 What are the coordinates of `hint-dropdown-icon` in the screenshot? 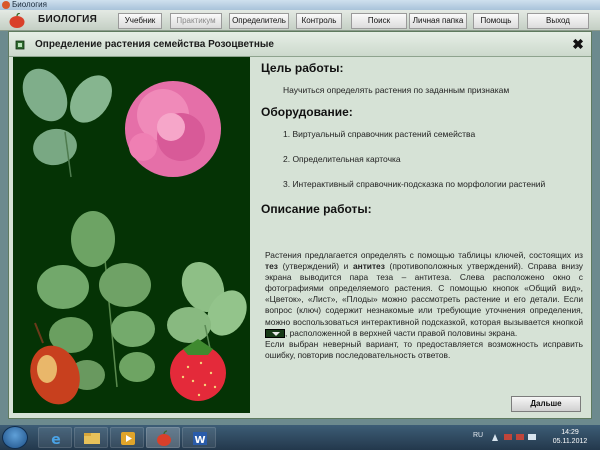 It's located at (275, 333).